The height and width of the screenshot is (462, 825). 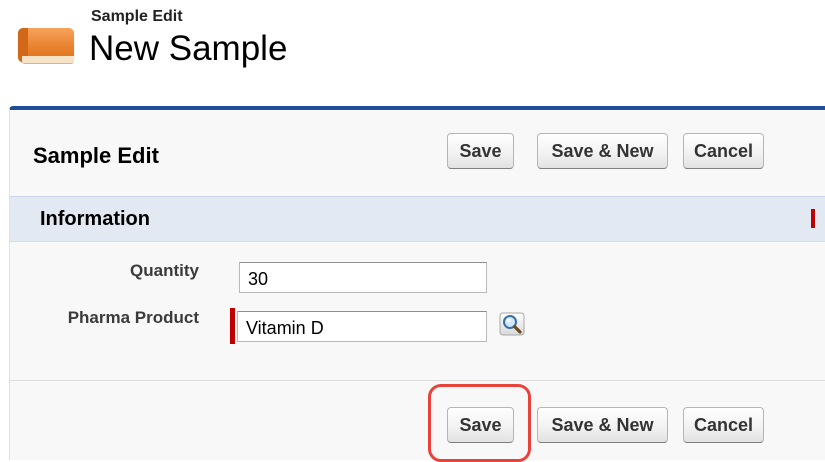 What do you see at coordinates (813, 218) in the screenshot?
I see `required-indicator-legend` at bounding box center [813, 218].